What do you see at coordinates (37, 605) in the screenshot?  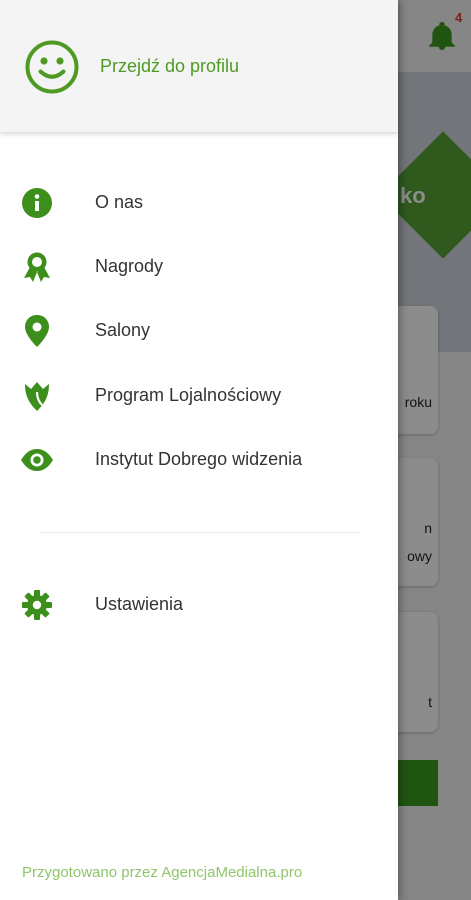 I see `gear-icon` at bounding box center [37, 605].